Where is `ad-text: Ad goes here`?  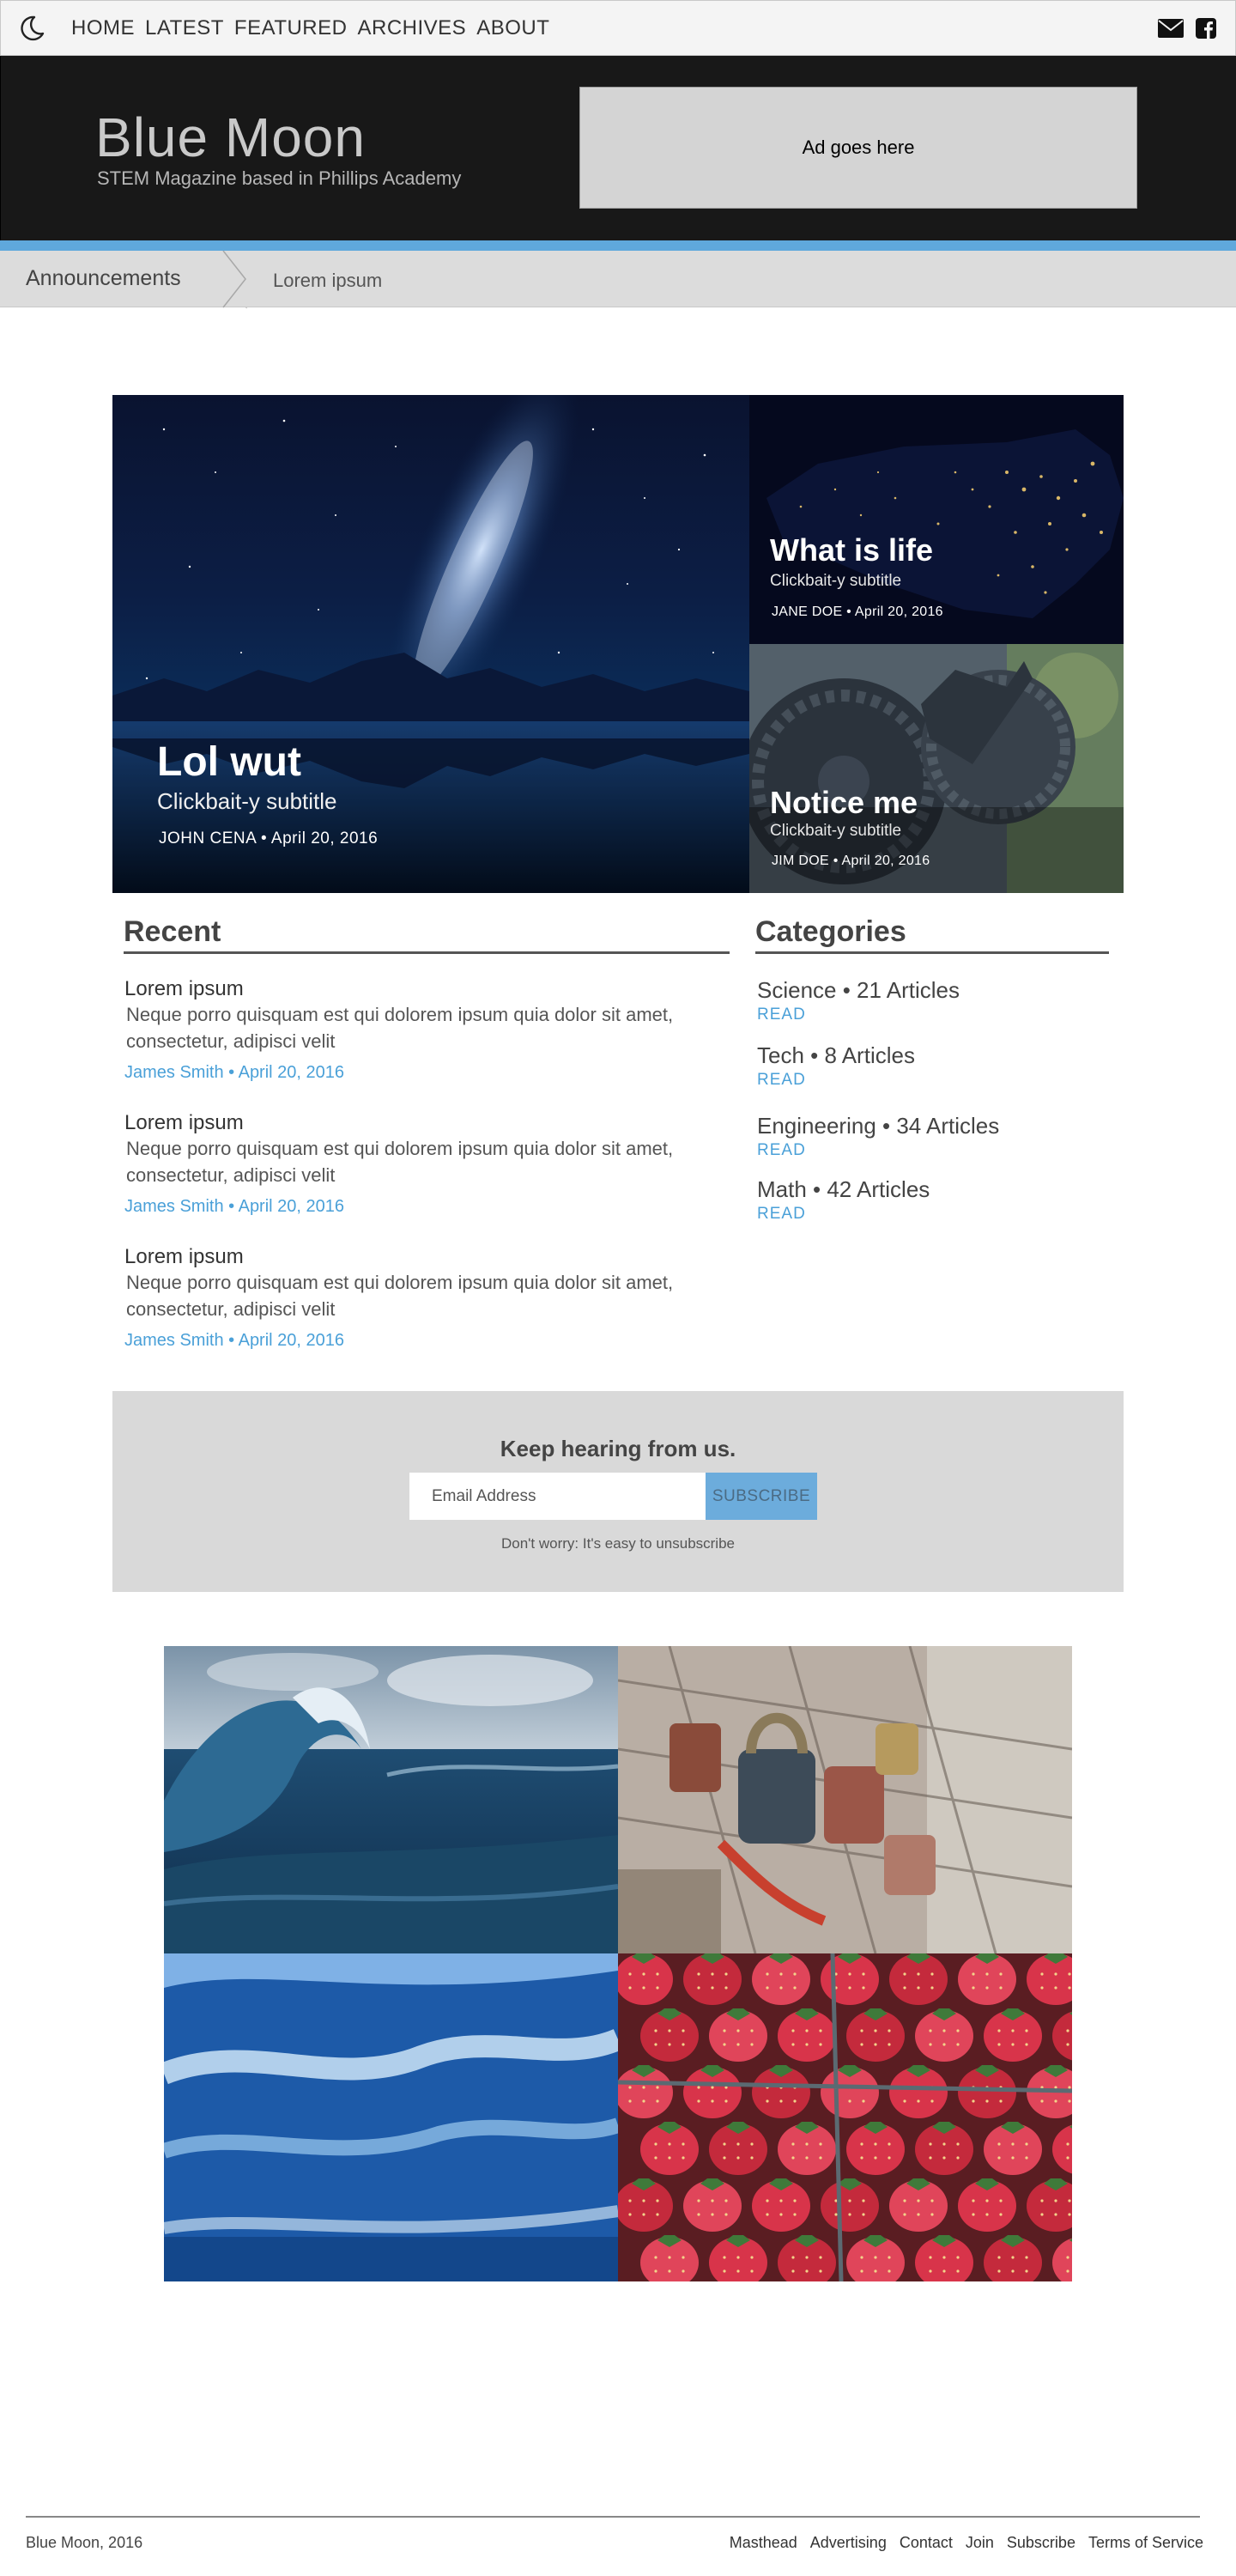 ad-text: Ad goes here is located at coordinates (858, 148).